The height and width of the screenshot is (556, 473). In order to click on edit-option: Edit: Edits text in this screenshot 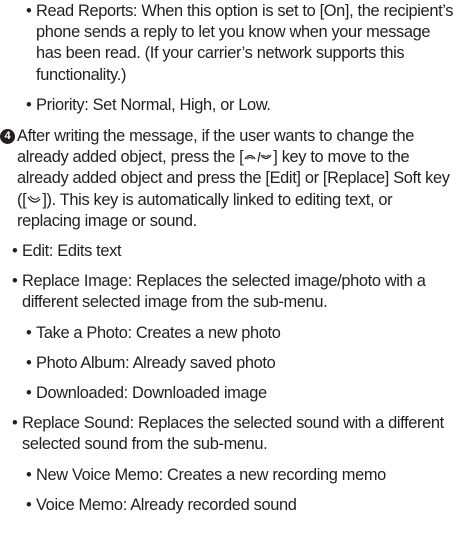, I will do `click(234, 251)`.